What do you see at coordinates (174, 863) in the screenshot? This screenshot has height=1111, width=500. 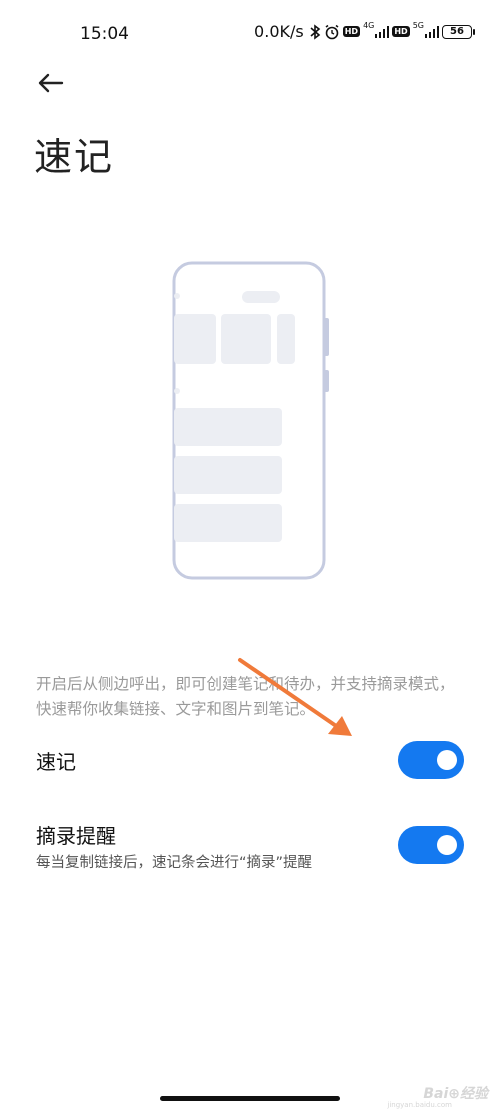 I see `setting-subtitle: 每当复制链接后，速记条会进行“摘录”提醒` at bounding box center [174, 863].